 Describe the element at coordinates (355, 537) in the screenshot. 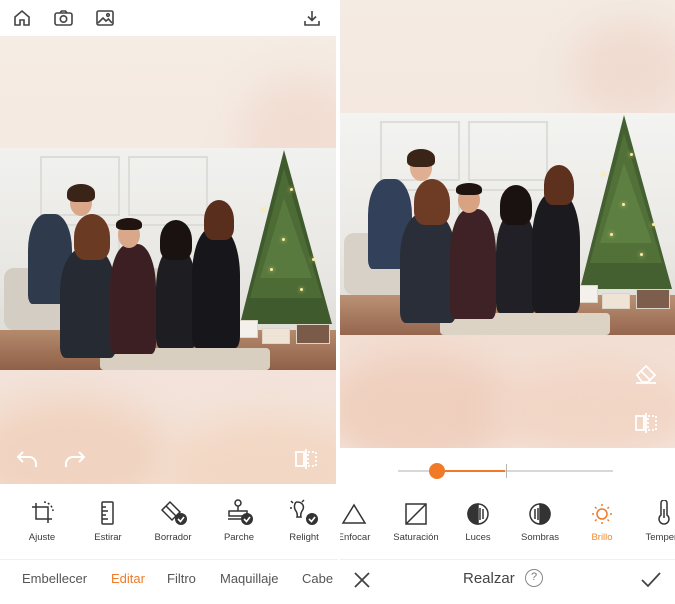

I see `tool-label: Enfocar` at that location.